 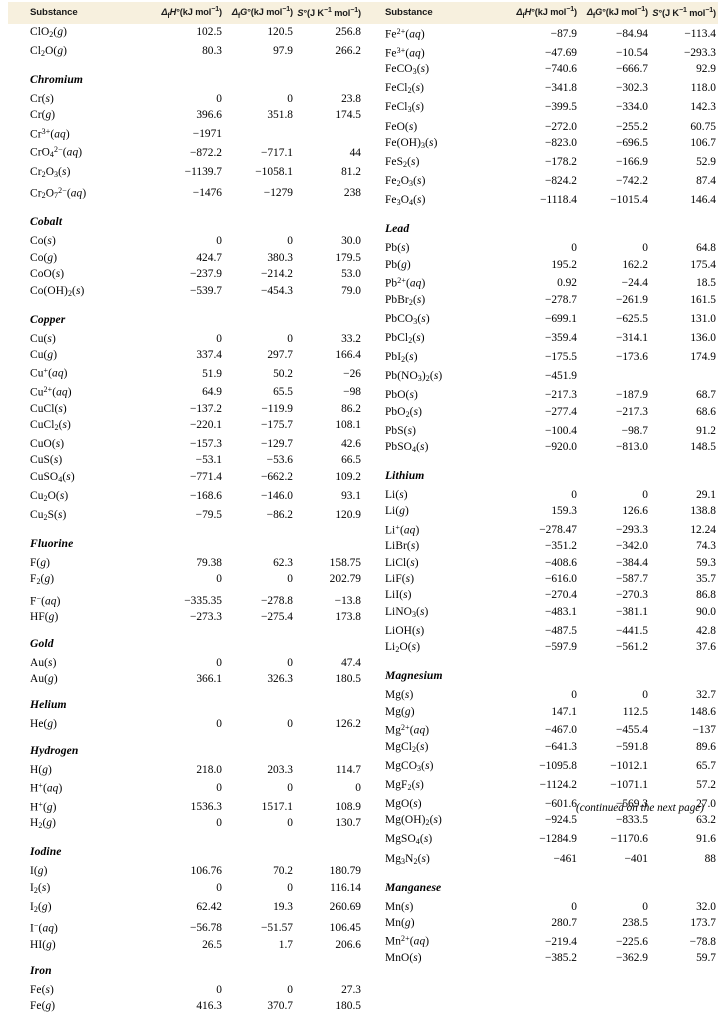 I want to click on table-row: Pb2+(aq) 0.92 −24.4 18.5, so click(x=540, y=282).